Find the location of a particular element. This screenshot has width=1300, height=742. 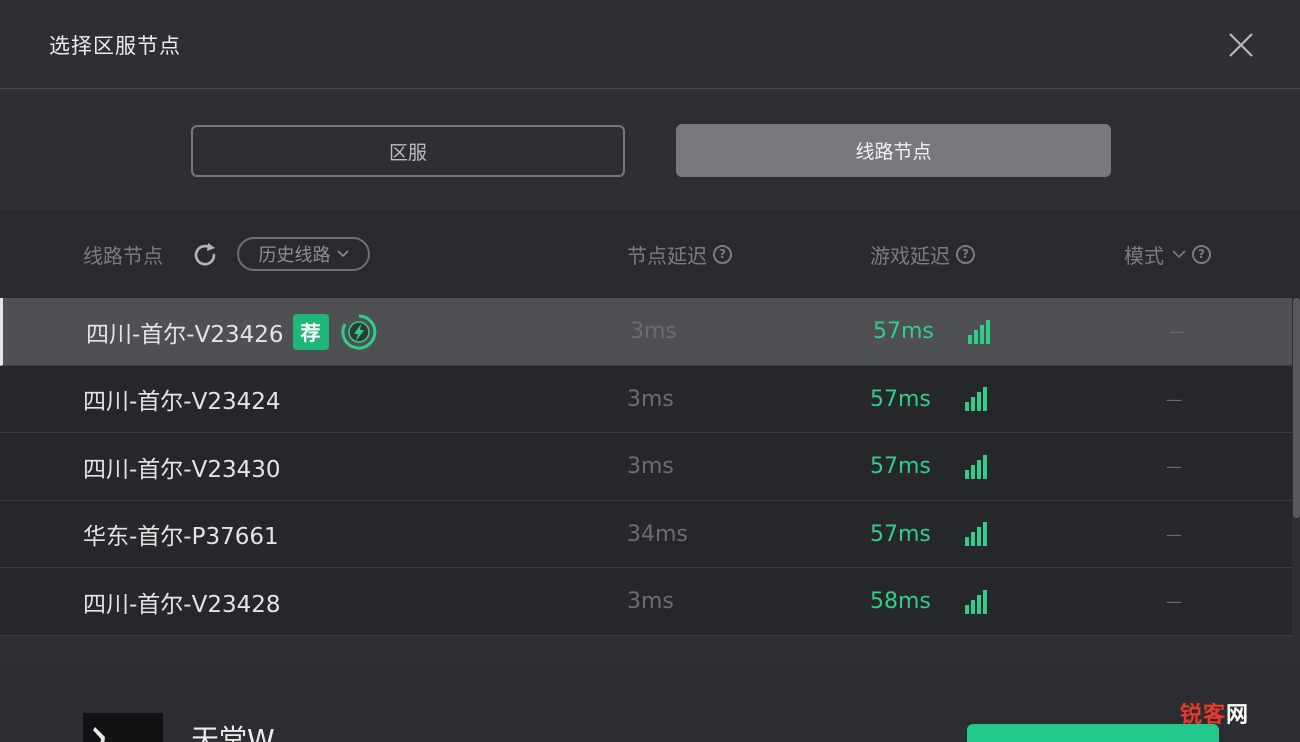

header-mode-label: 模式 is located at coordinates (1144, 255).